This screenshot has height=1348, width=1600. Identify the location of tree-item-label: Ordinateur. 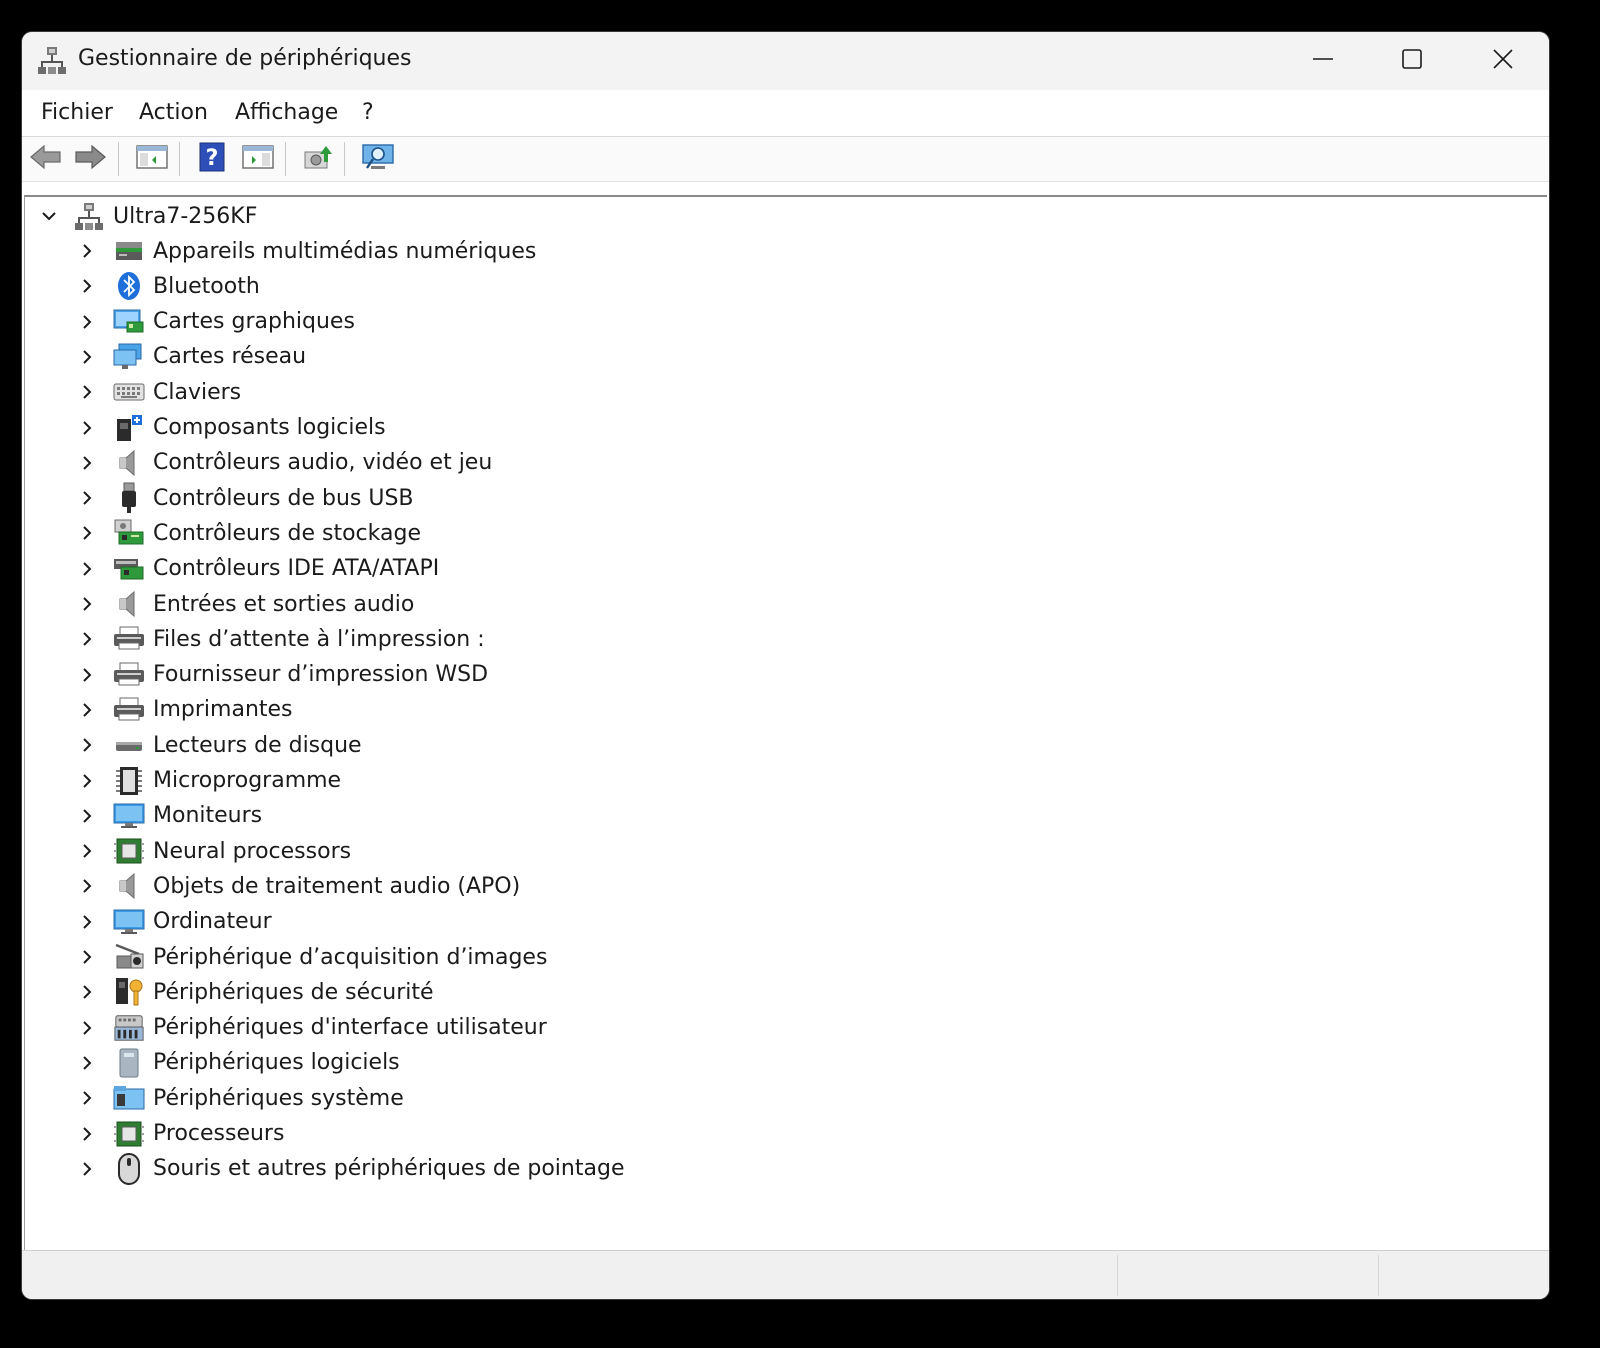
(212, 922).